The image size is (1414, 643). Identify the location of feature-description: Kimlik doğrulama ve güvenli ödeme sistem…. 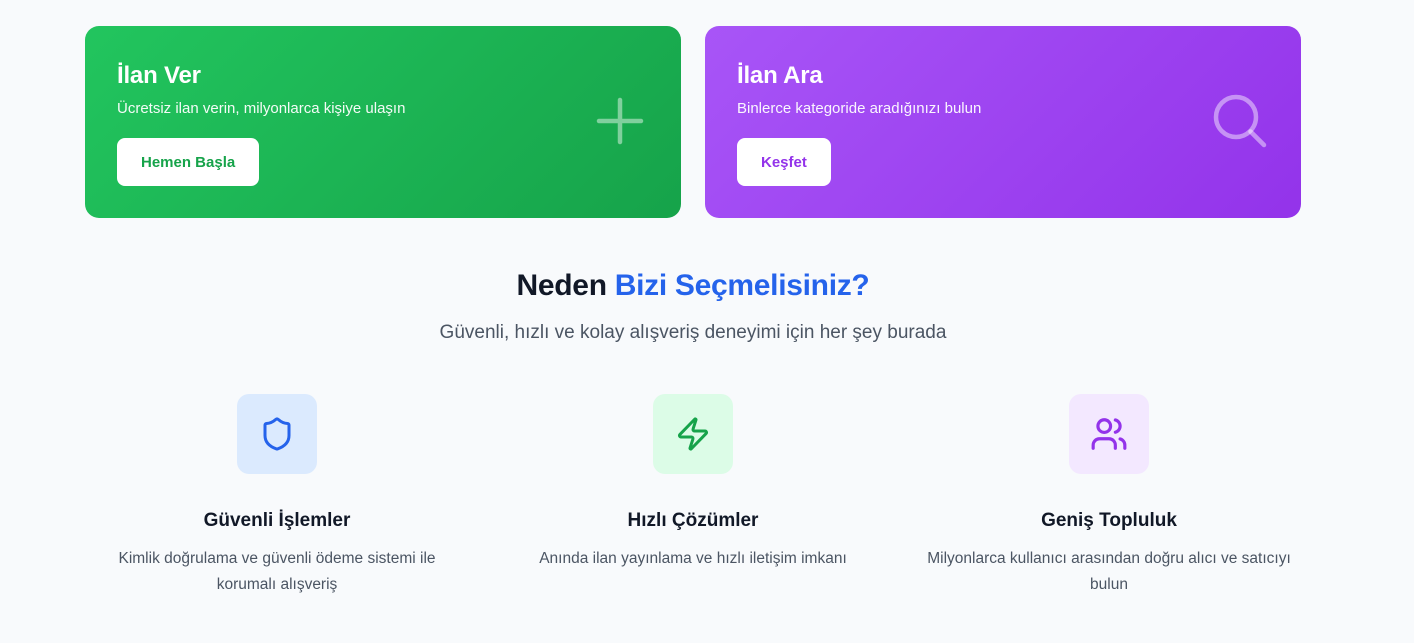
(277, 571).